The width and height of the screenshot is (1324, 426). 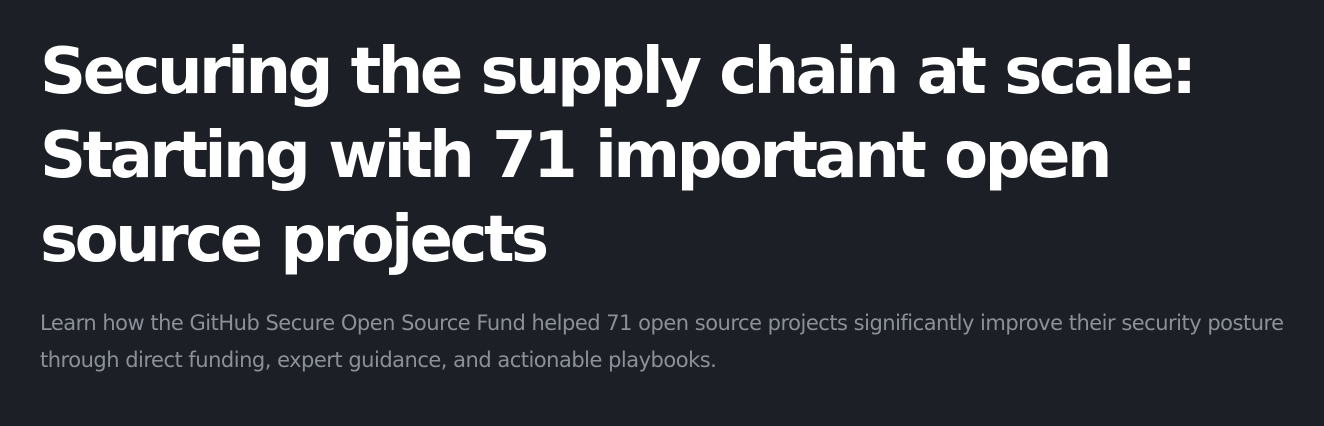 I want to click on article-title-line-3: source projects, so click(x=294, y=240).